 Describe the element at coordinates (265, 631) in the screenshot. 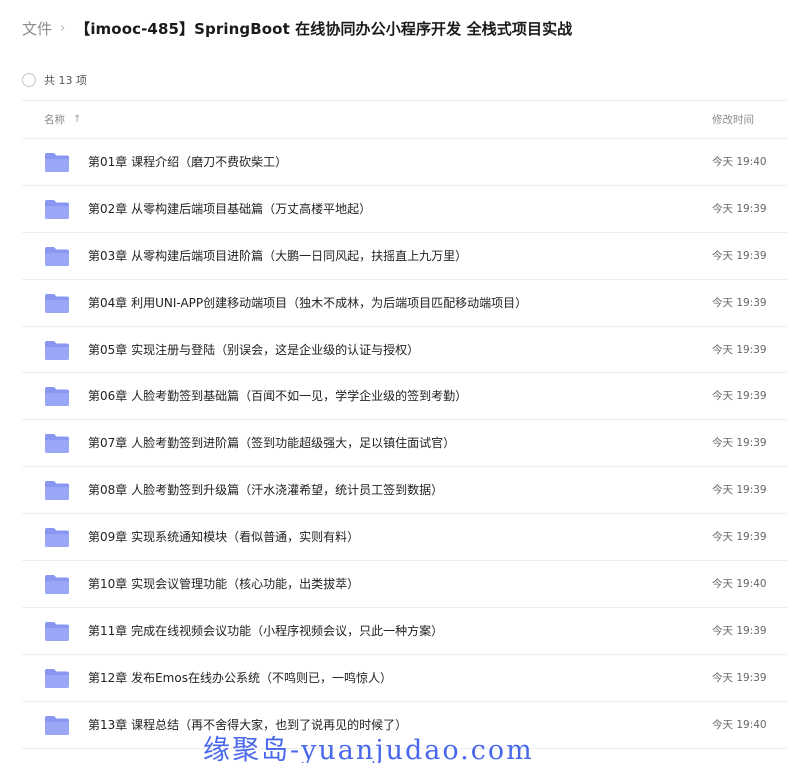

I see `list-item-name: 第11章 完成在线视频会议功能（小程序视频会议，只此一种方案）` at that location.